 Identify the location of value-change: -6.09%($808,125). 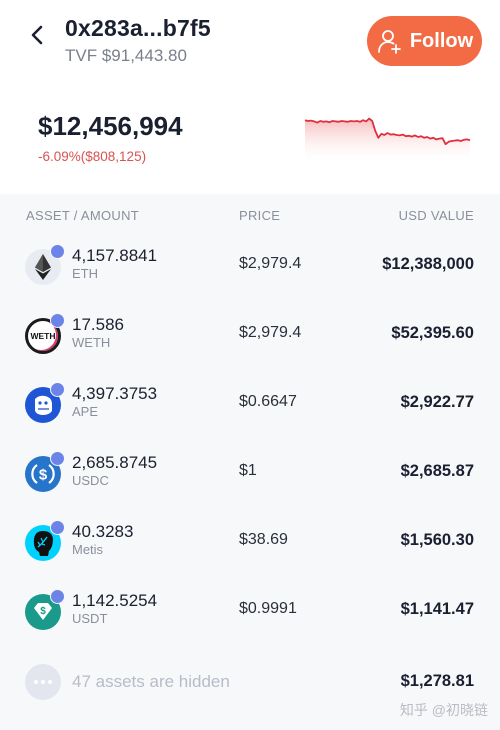
(92, 156).